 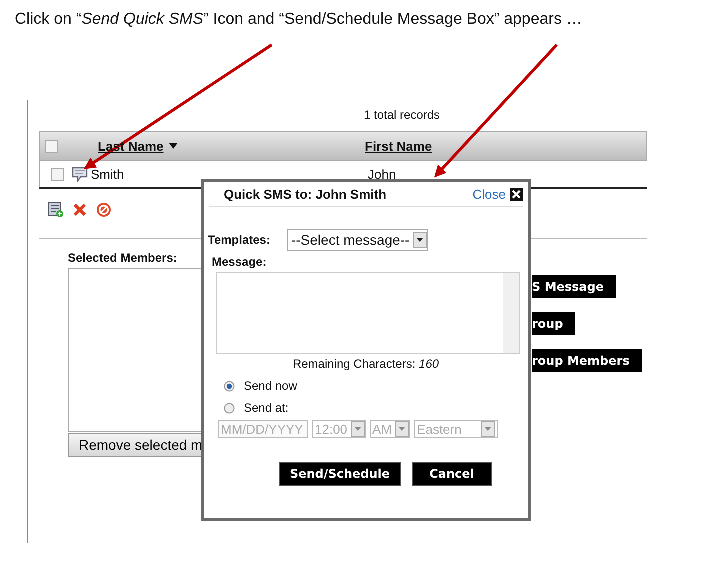 What do you see at coordinates (357, 240) in the screenshot?
I see `templates-dropdown: --Select message--` at bounding box center [357, 240].